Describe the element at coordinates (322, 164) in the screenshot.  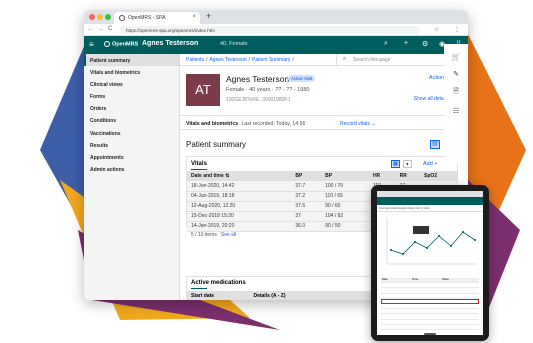
I see `vitals-card-header: Vitals ▤ ⫟ Add +` at that location.